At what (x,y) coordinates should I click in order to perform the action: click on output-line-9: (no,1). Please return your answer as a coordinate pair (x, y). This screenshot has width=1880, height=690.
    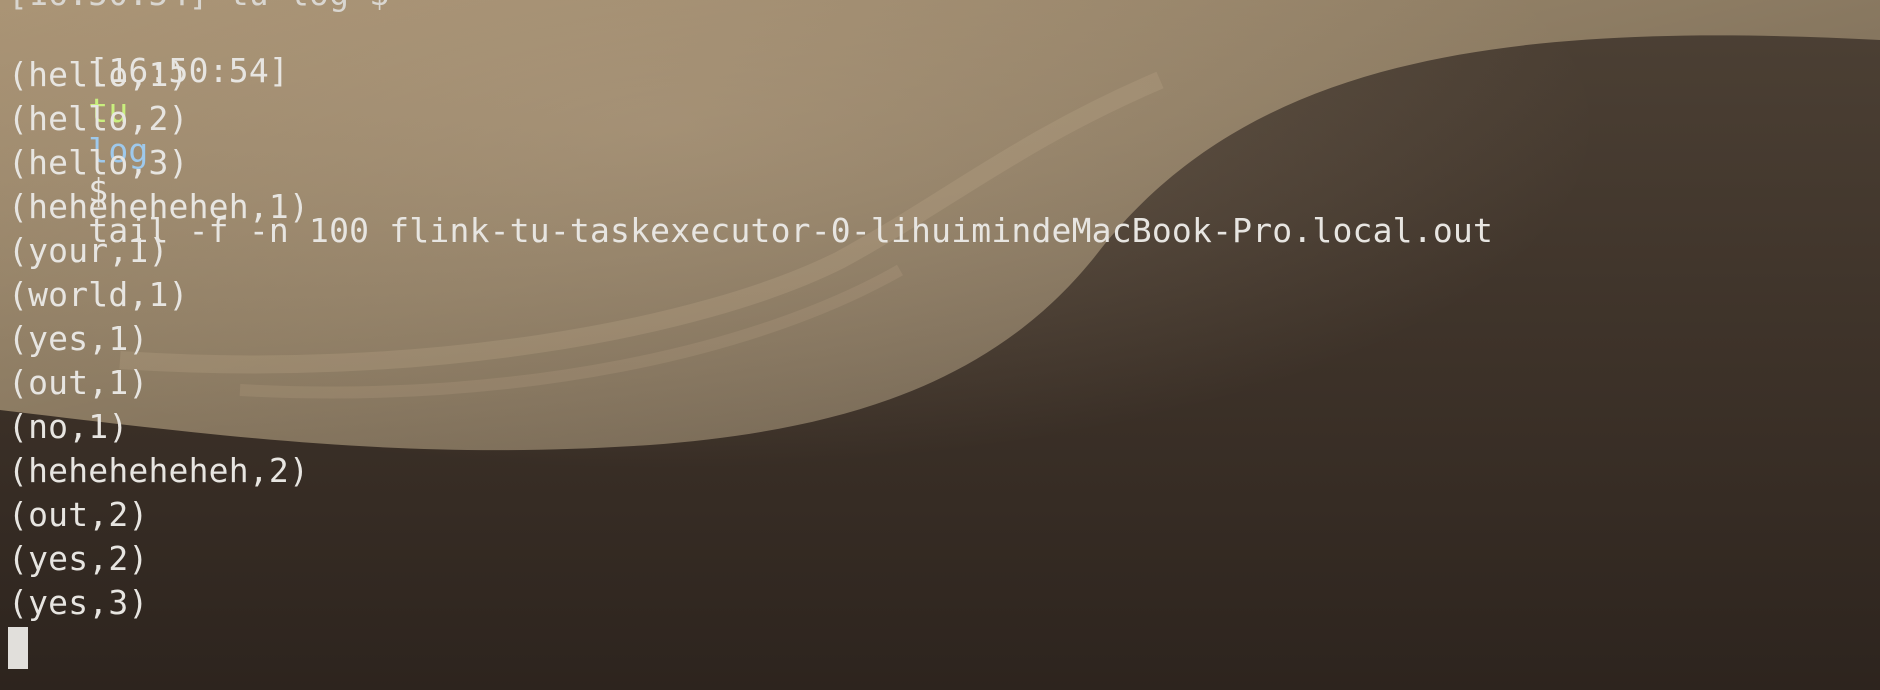
    Looking at the image, I should click on (68, 426).